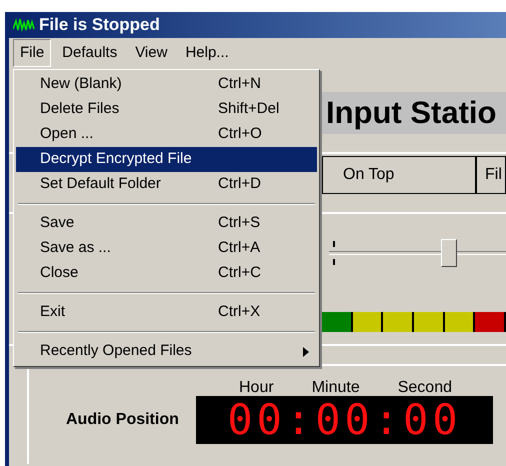  I want to click on menu-item: Set Default Folder Ctrl+D, so click(166, 184).